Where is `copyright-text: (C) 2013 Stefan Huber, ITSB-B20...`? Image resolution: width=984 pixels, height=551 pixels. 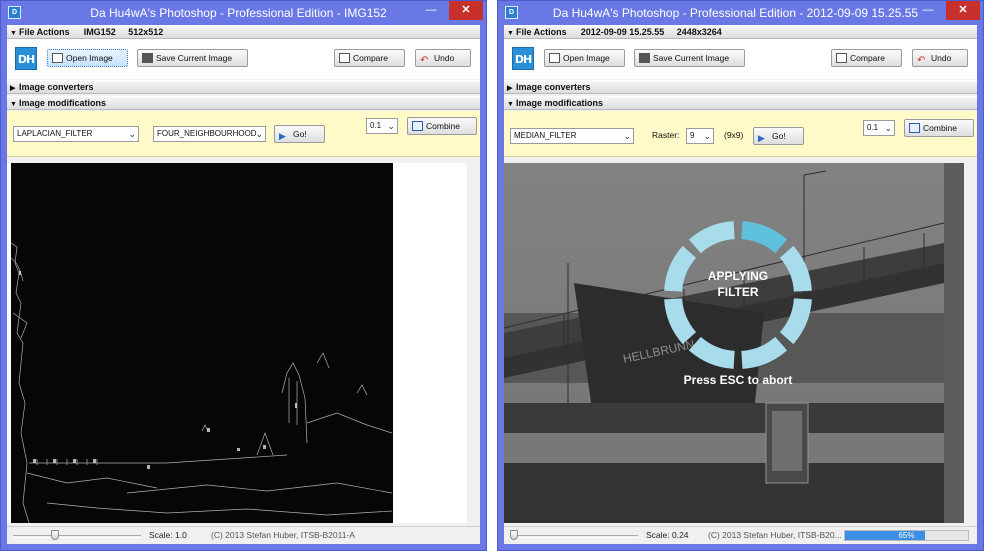
copyright-text: (C) 2013 Stefan Huber, ITSB-B20... is located at coordinates (775, 535).